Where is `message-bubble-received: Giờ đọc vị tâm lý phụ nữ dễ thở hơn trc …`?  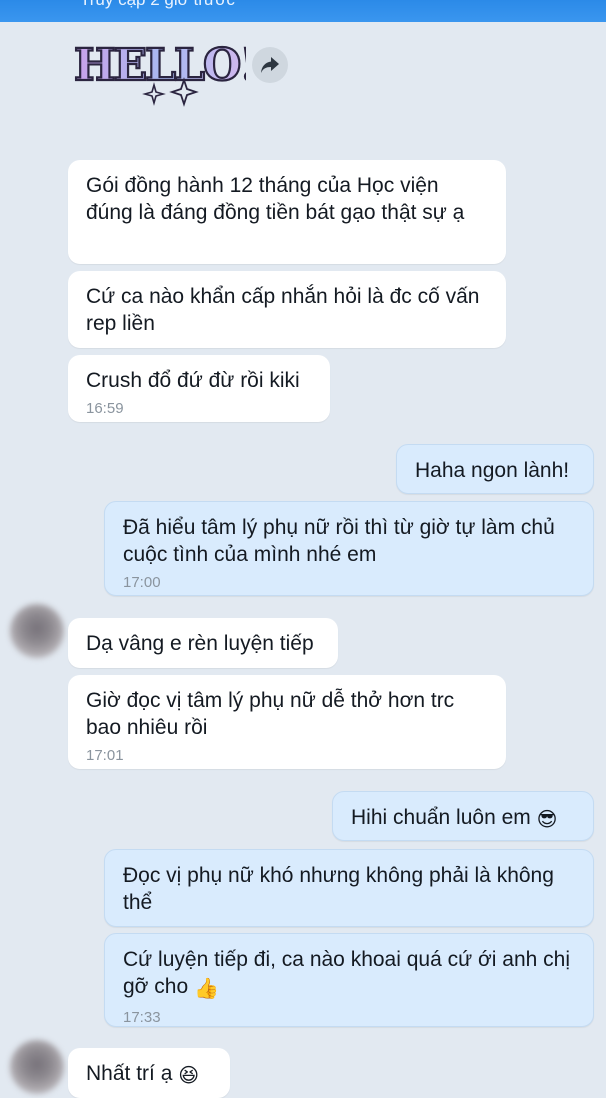
message-bubble-received: Giờ đọc vị tâm lý phụ nữ dễ thở hơn trc … is located at coordinates (287, 722).